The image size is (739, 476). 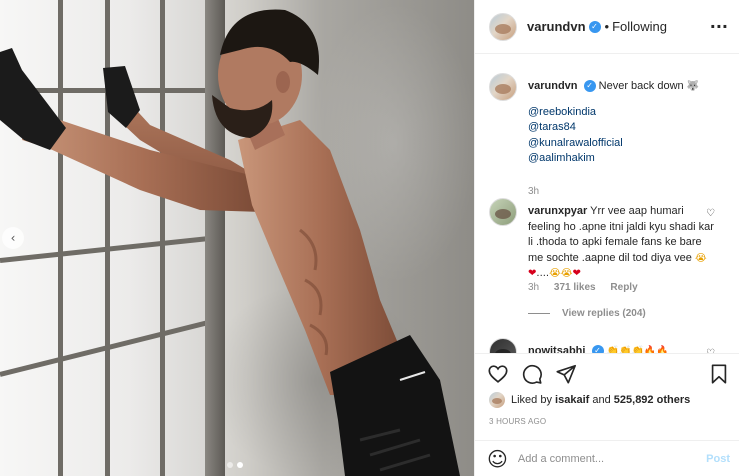 I want to click on comment-meta: 3h 371 likes Reply, so click(x=583, y=287).